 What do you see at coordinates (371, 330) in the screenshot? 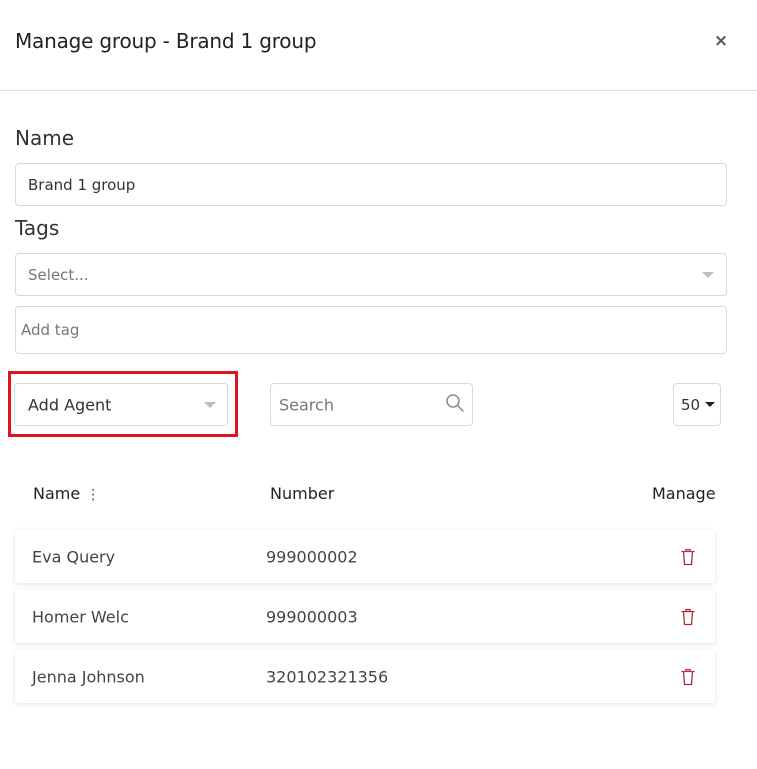
I see `add-tag-input: Add tag` at bounding box center [371, 330].